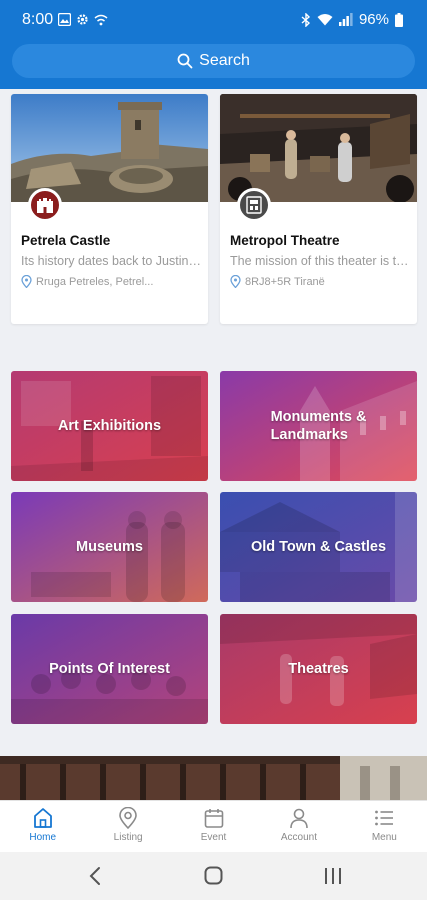 The width and height of the screenshot is (427, 900). What do you see at coordinates (305, 19) in the screenshot?
I see `bluetooth-icon` at bounding box center [305, 19].